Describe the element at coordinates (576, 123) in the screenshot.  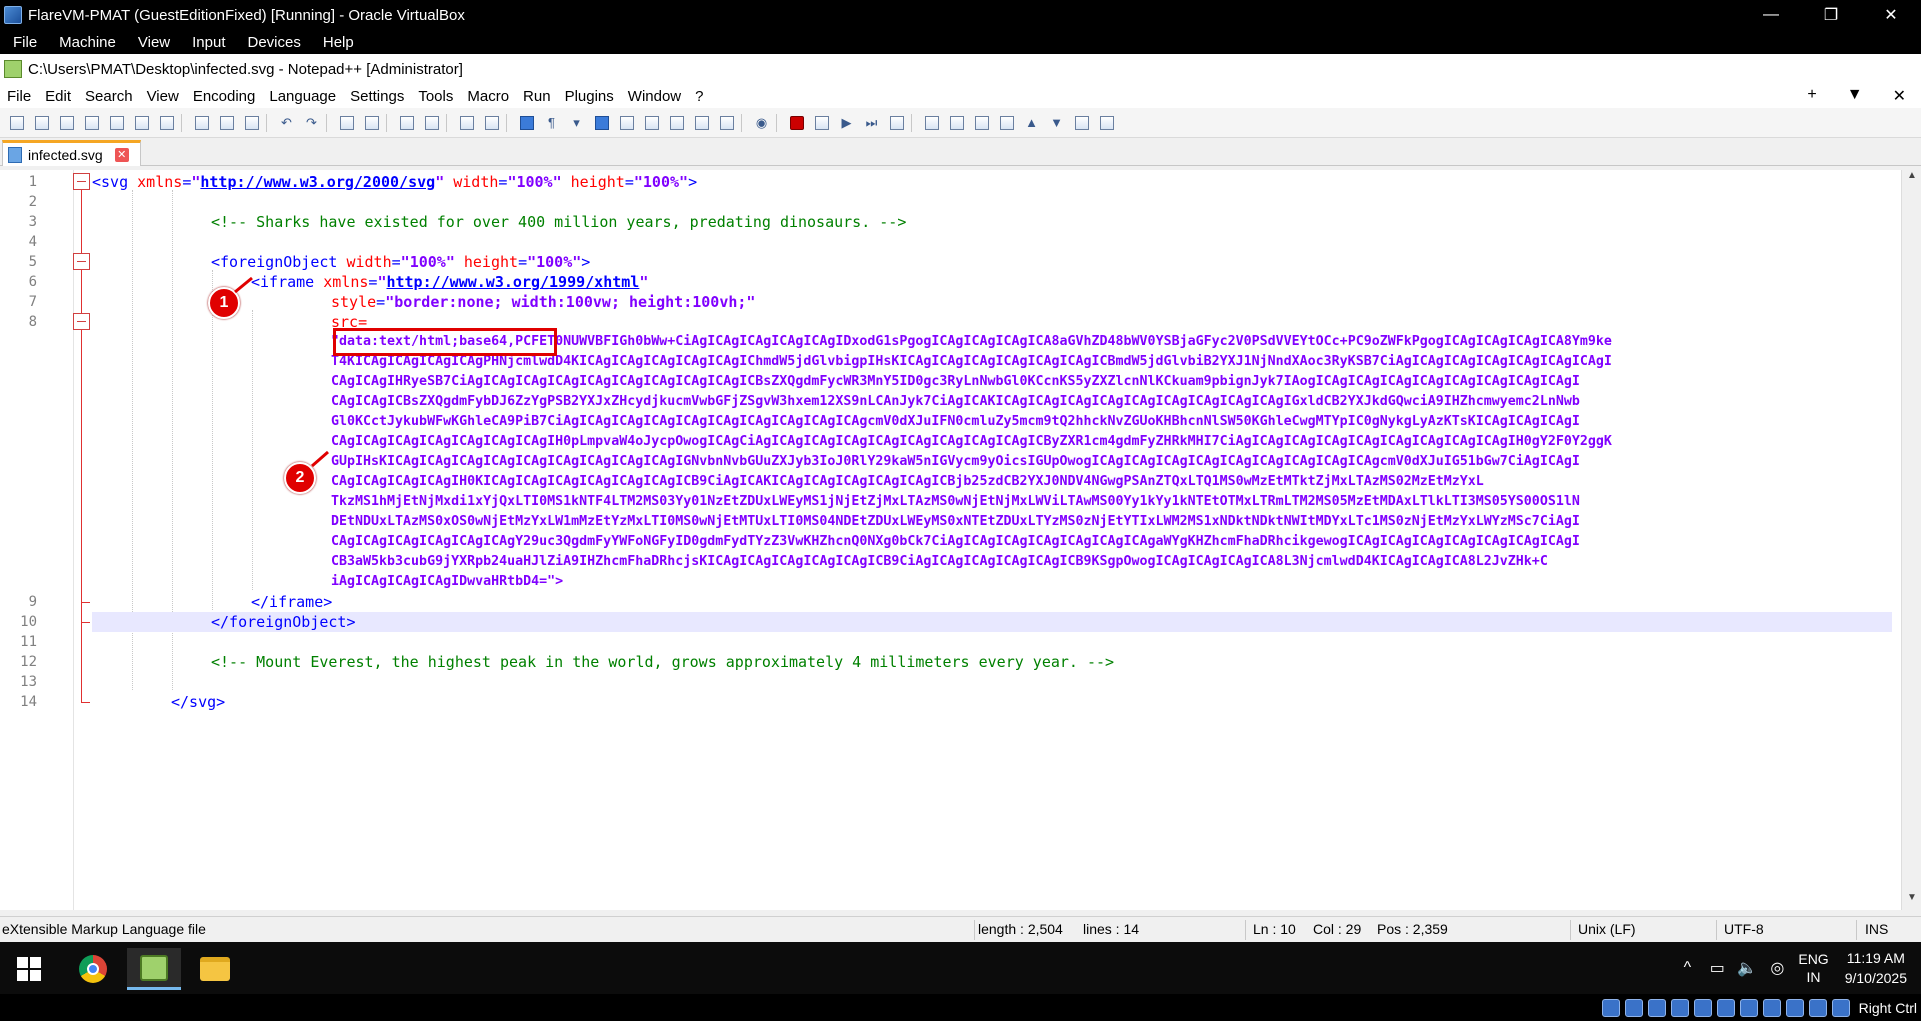
I see `chevron-down-icon: ▾` at that location.